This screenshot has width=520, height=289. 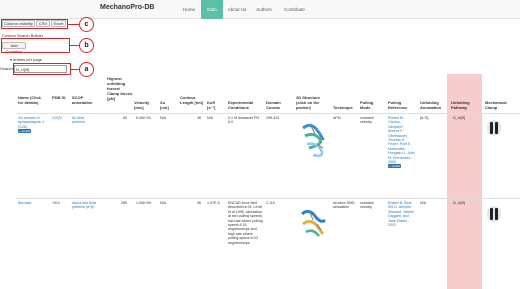 What do you see at coordinates (423, 203) in the screenshot?
I see `row2-annotation: N/A` at bounding box center [423, 203].